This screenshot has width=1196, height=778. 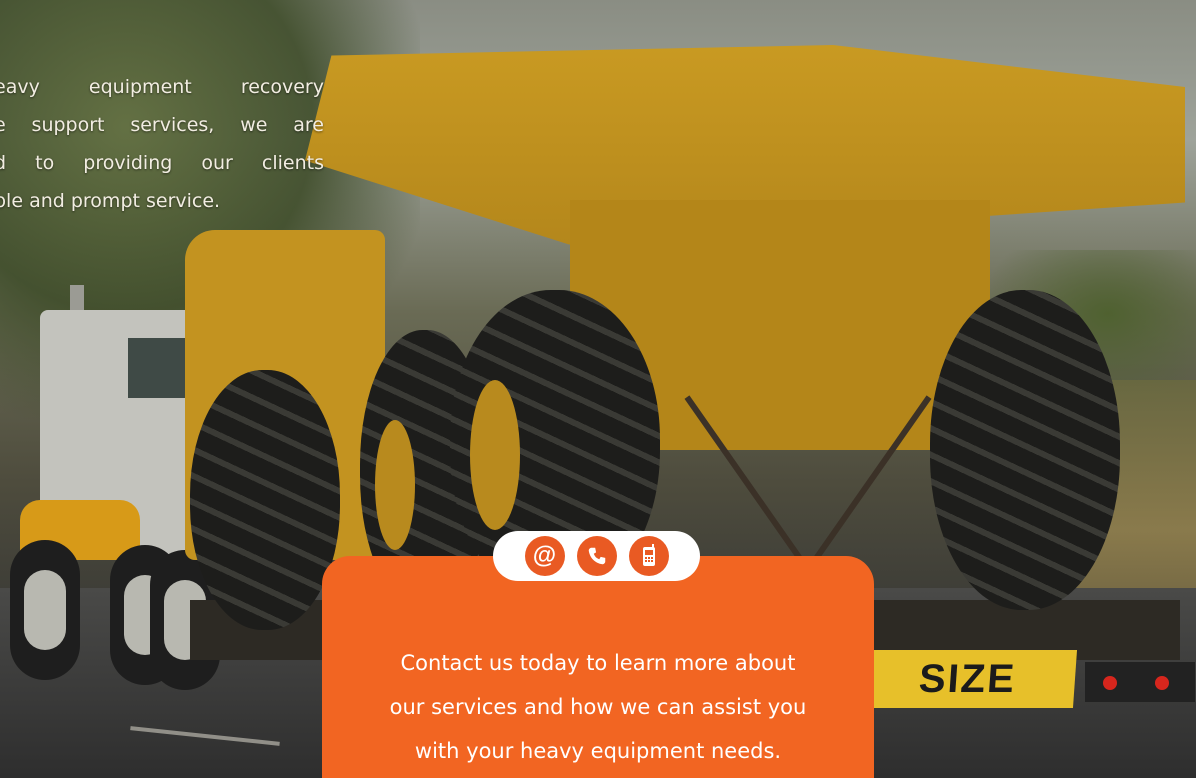 I want to click on oversize-load-sign: SIZE LOAD, so click(x=967, y=679).